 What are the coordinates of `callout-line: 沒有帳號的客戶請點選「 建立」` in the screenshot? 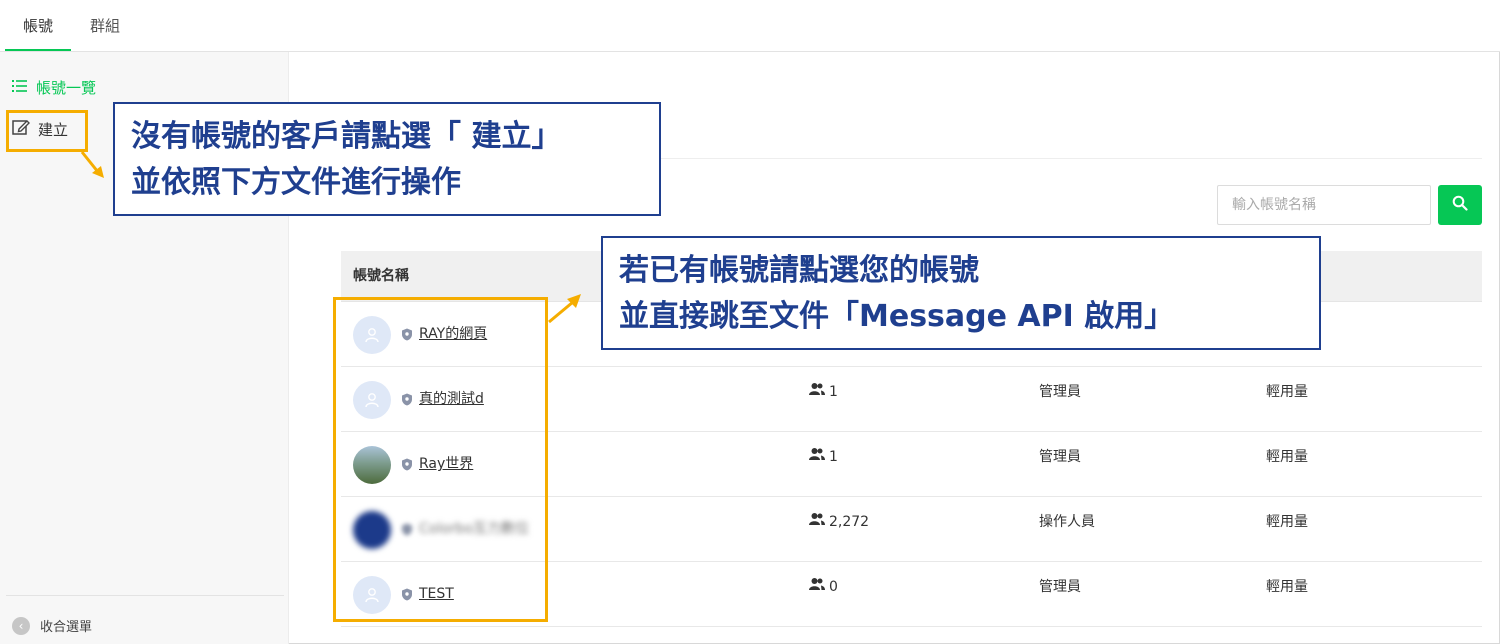 It's located at (346, 136).